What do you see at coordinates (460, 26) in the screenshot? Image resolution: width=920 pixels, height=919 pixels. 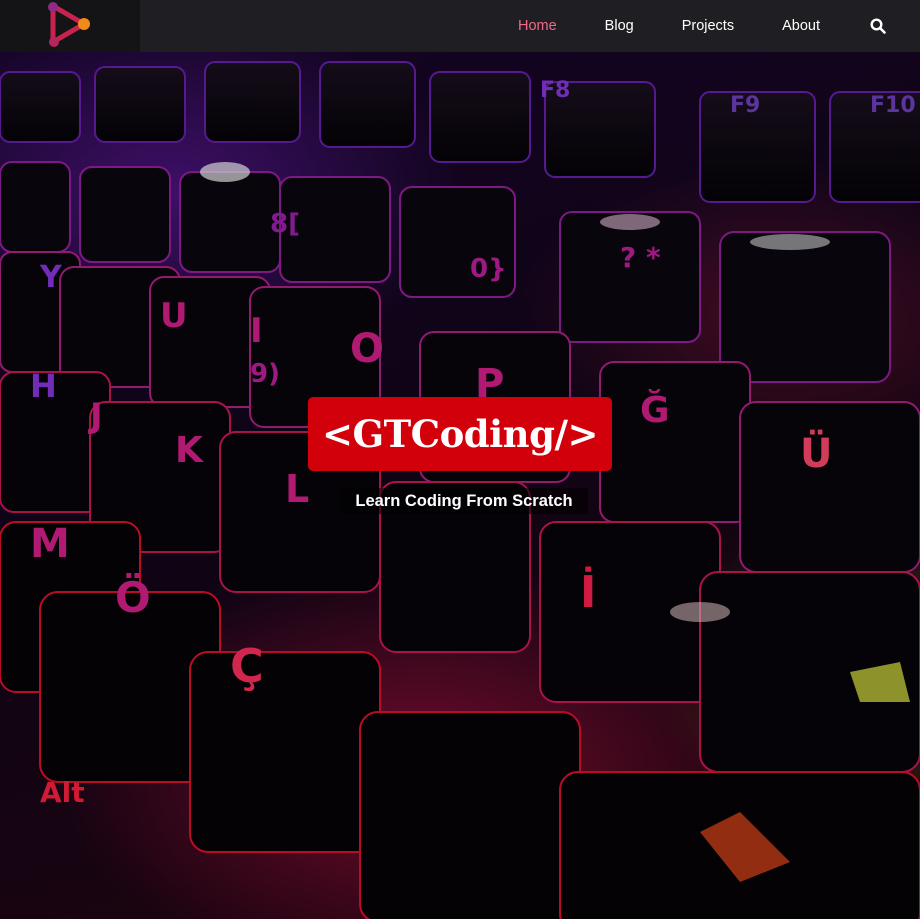 I see `top-navbar: Home Blog Projects About` at bounding box center [460, 26].